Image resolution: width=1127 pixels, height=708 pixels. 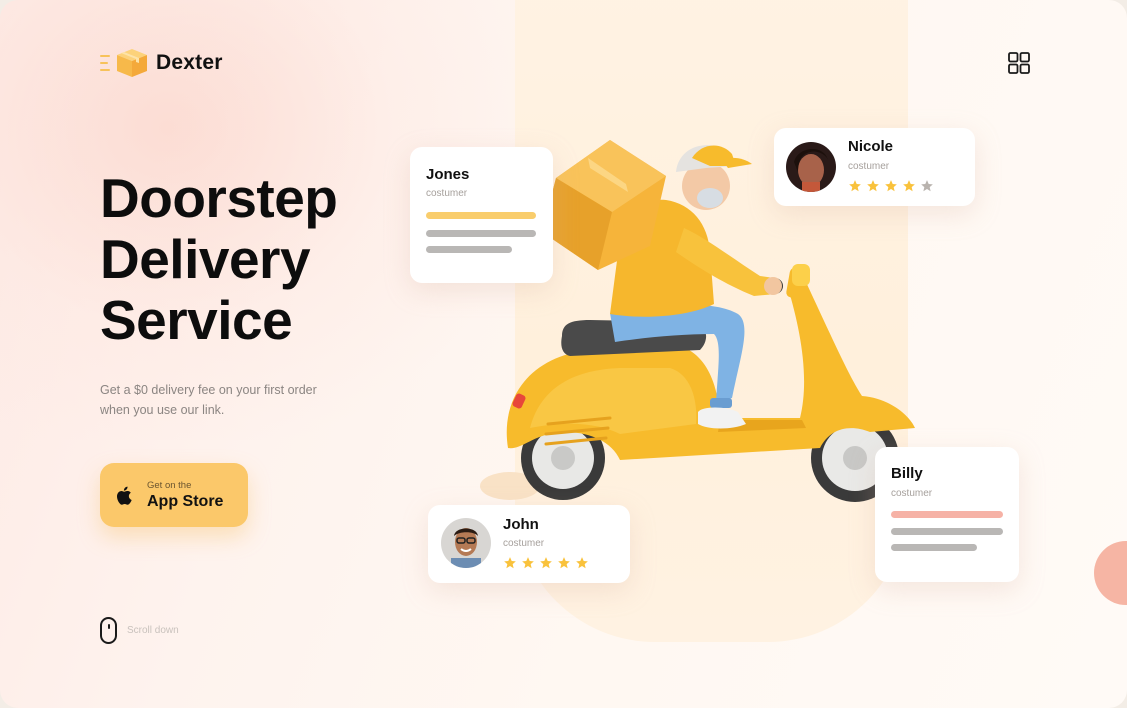 I want to click on review-card-nicole: Nicole costumer, so click(x=874, y=167).